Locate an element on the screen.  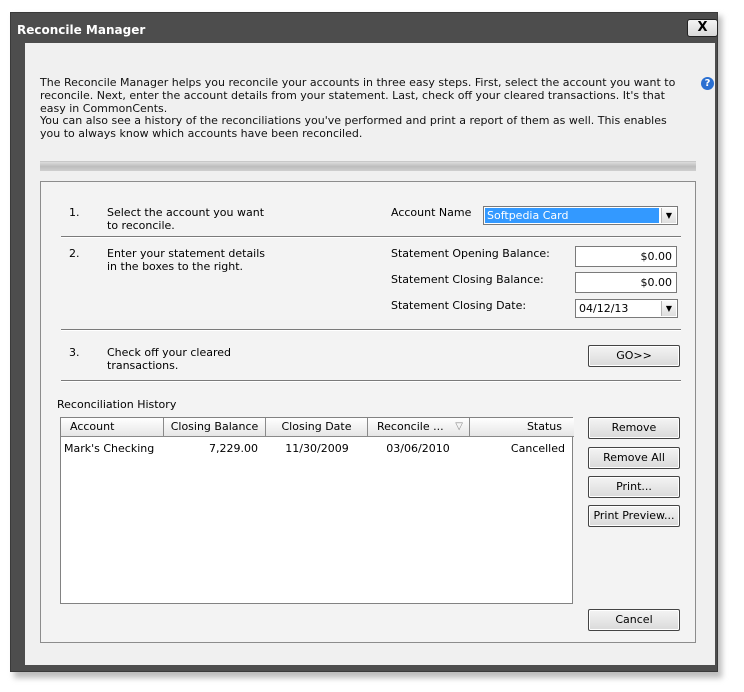
opening-balance-field: $0.00 is located at coordinates (626, 256).